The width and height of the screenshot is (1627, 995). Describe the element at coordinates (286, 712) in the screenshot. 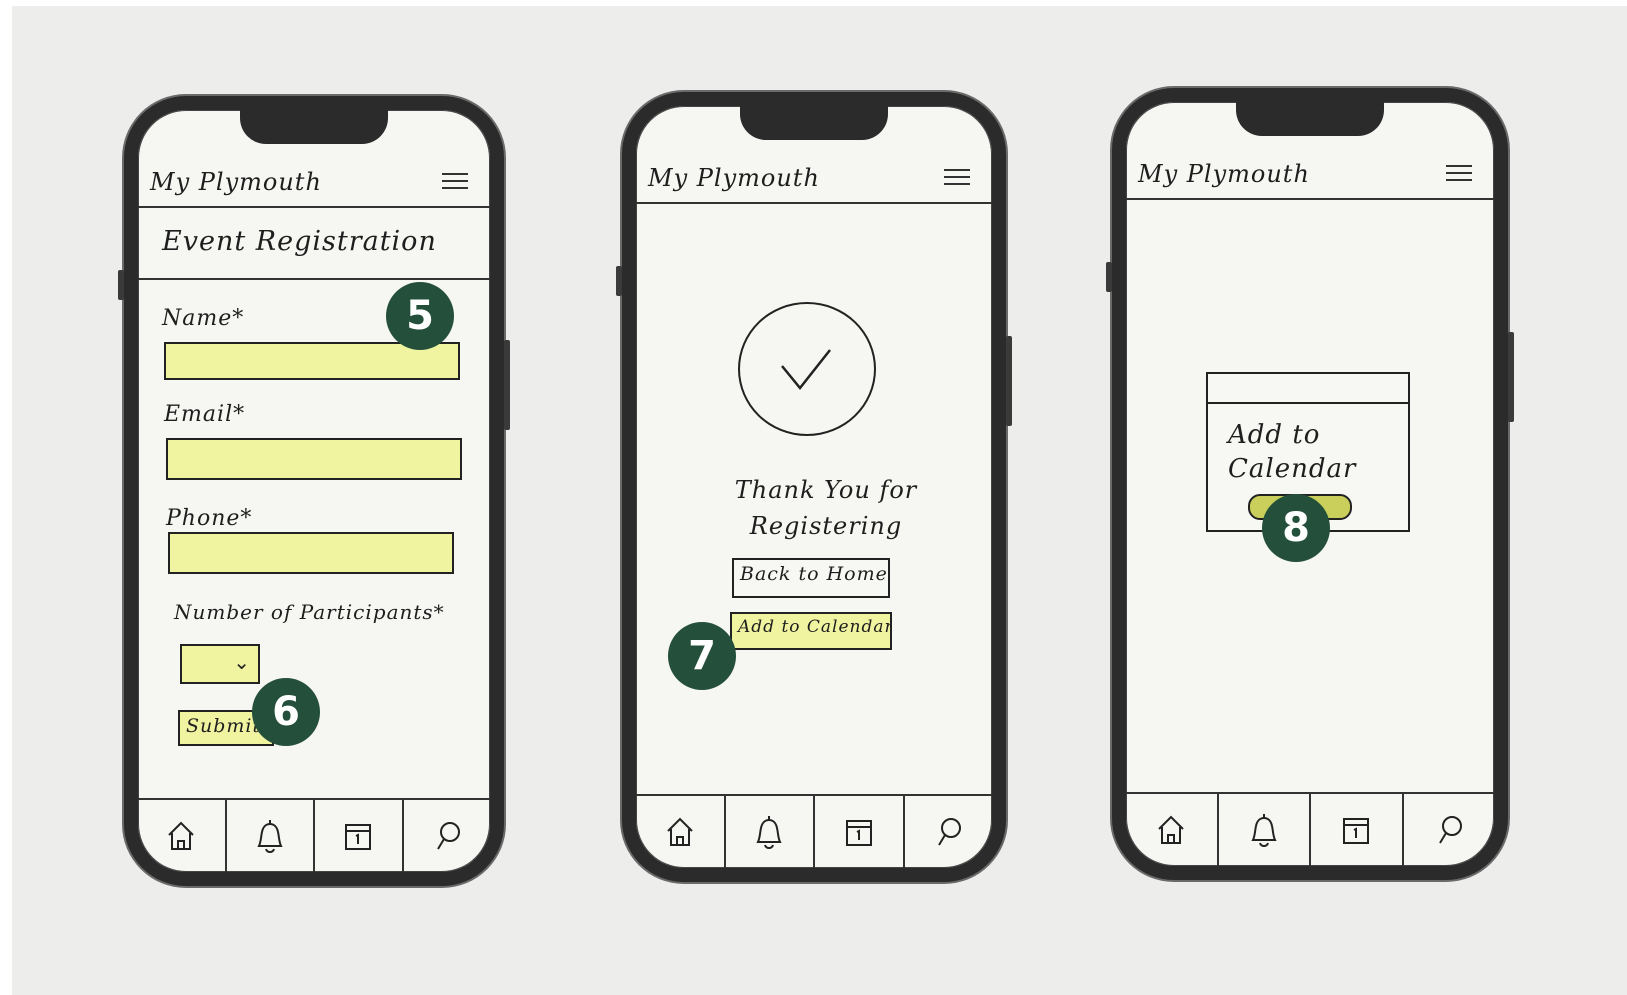

I see `step-badge-6: 6` at that location.